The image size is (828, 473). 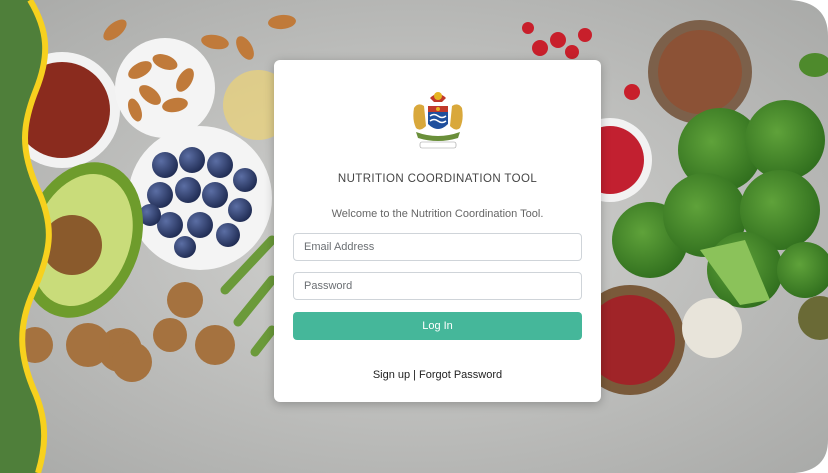 What do you see at coordinates (460, 375) in the screenshot?
I see `forgot-password-link: Forgot Password` at bounding box center [460, 375].